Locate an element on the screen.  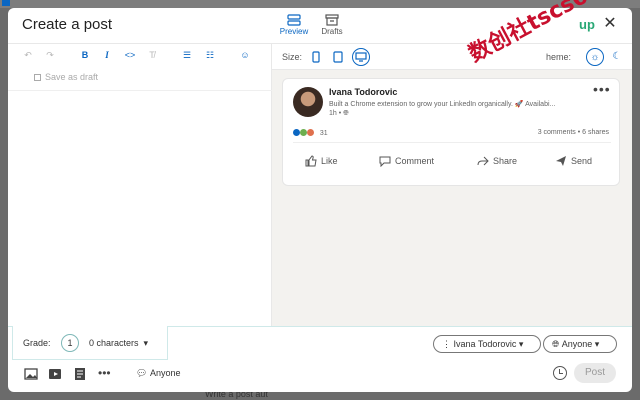
tablet-size-button is located at coordinates (338, 57).